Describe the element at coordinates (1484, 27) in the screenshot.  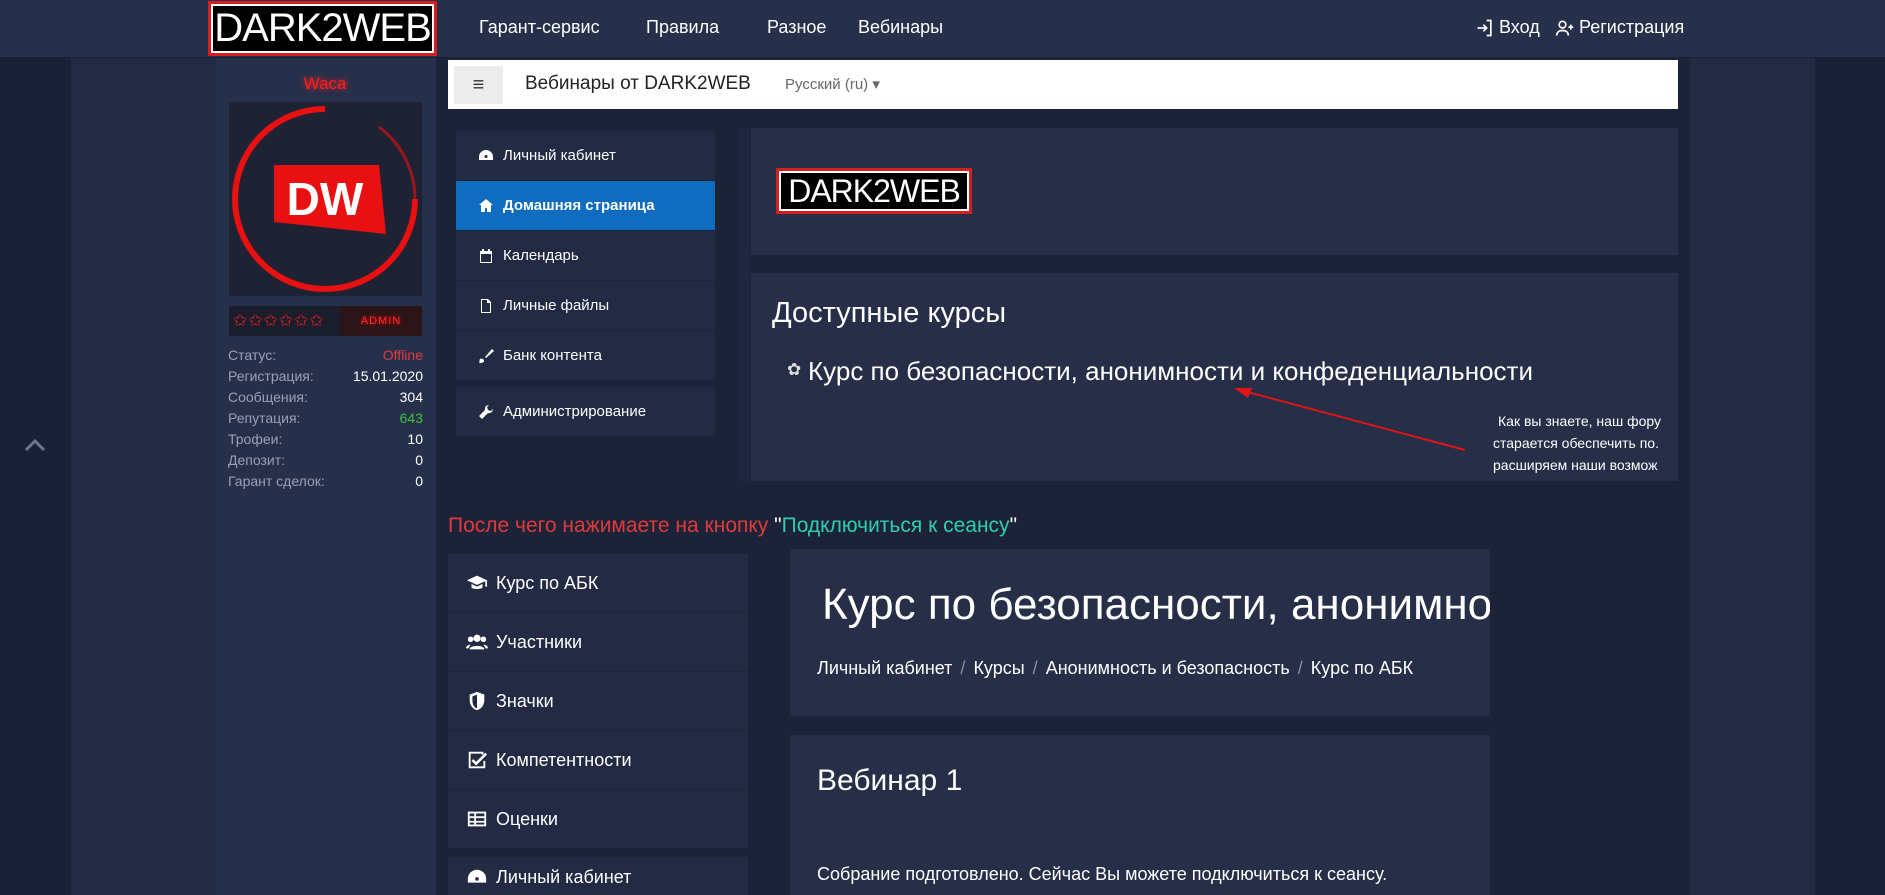
I see `login-icon` at that location.